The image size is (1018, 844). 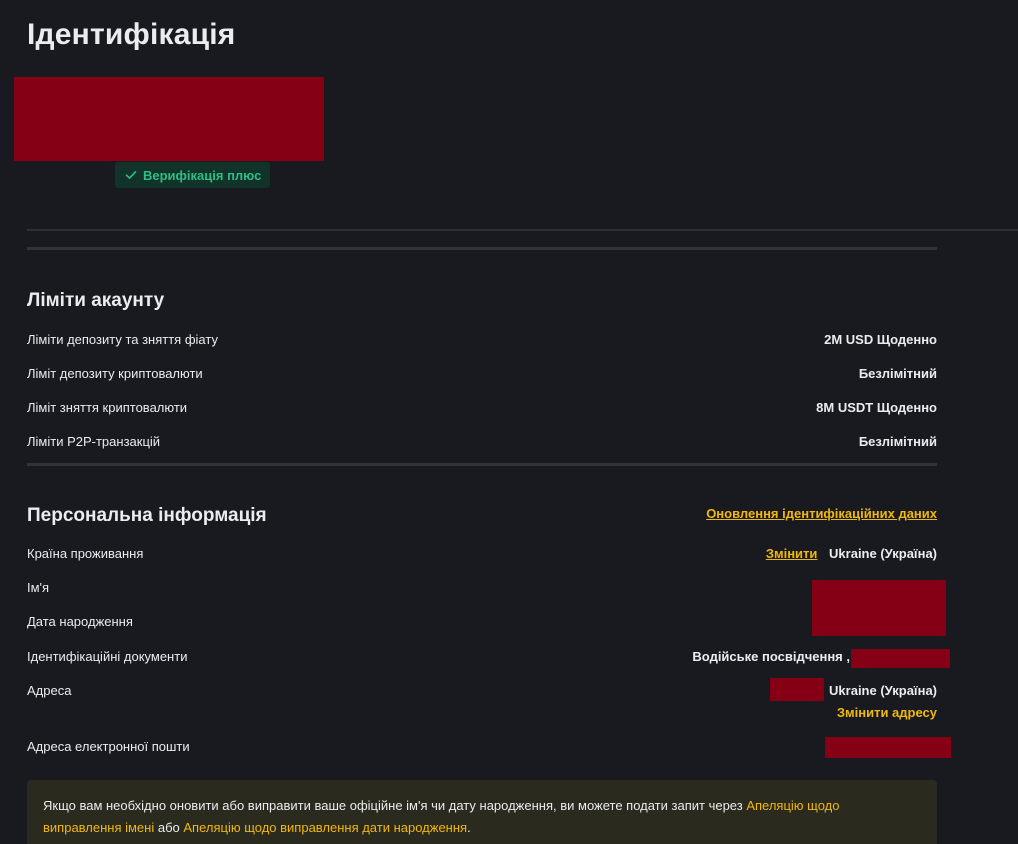 I want to click on personal-section-title: Персональна інформація, so click(x=147, y=515).